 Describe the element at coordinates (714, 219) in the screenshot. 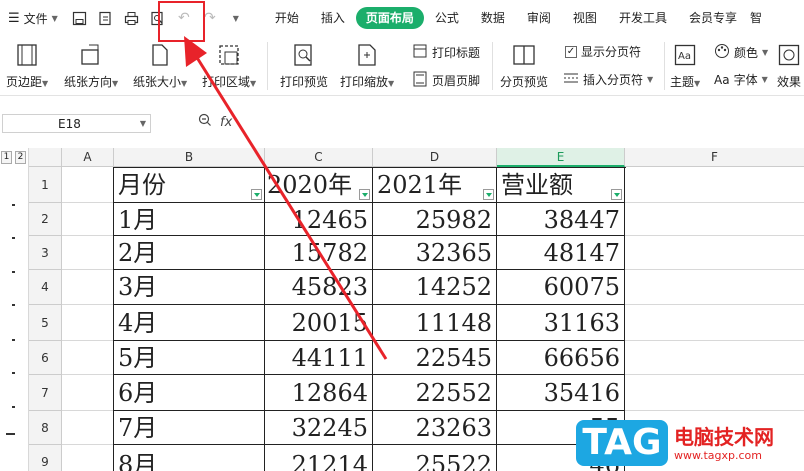

I see `cell-f2` at that location.